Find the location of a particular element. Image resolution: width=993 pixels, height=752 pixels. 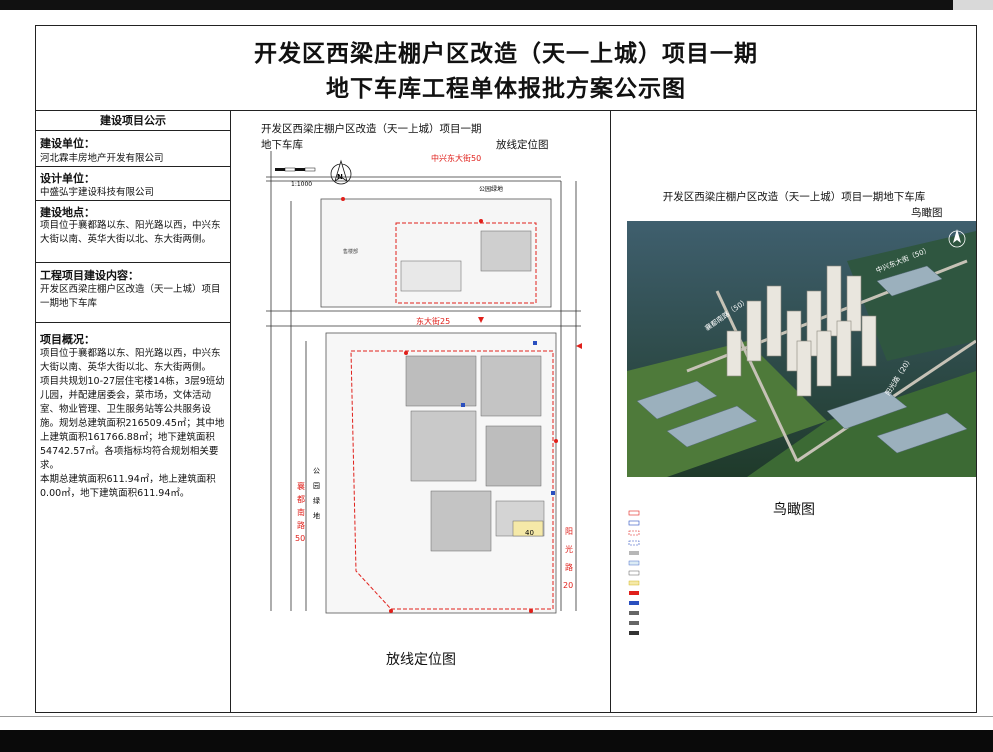

street-east-3: 路 is located at coordinates (569, 567).